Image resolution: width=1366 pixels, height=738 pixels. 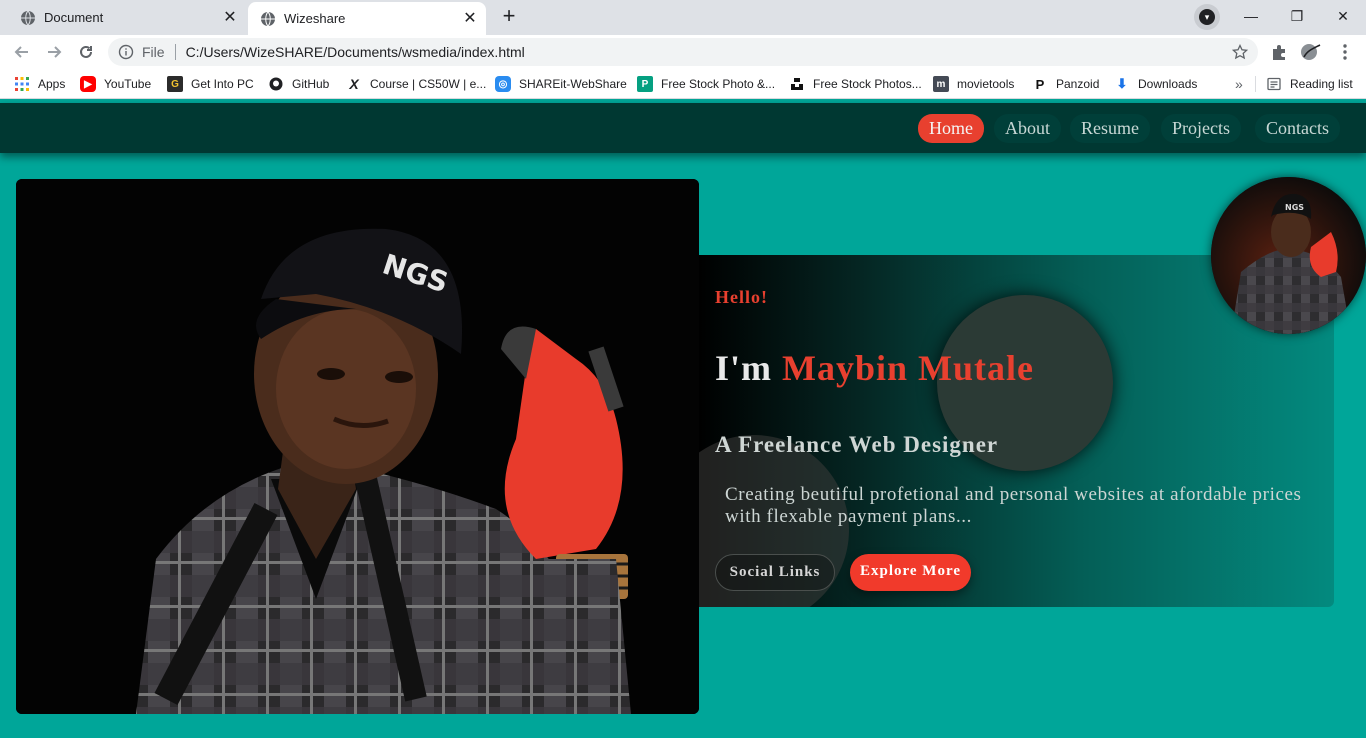 I want to click on shareit-icon: ◎, so click(x=503, y=84).